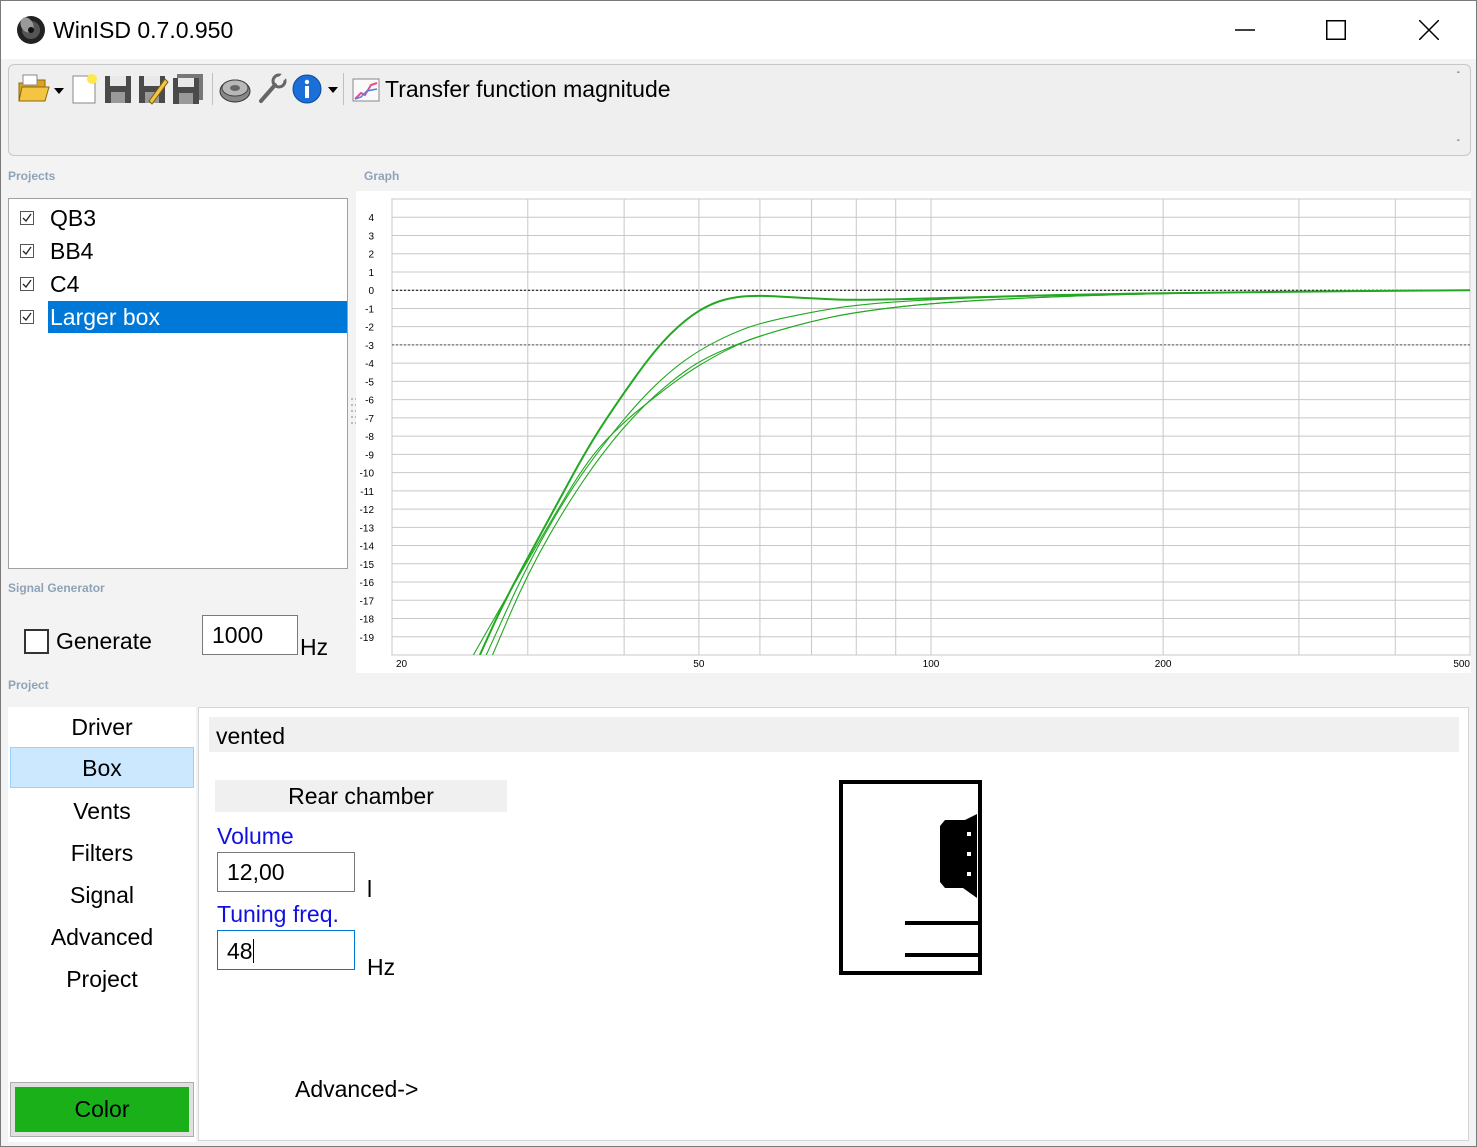 The image size is (1477, 1147). Describe the element at coordinates (367, 528) in the screenshot. I see `y-tick-label: -13` at that location.